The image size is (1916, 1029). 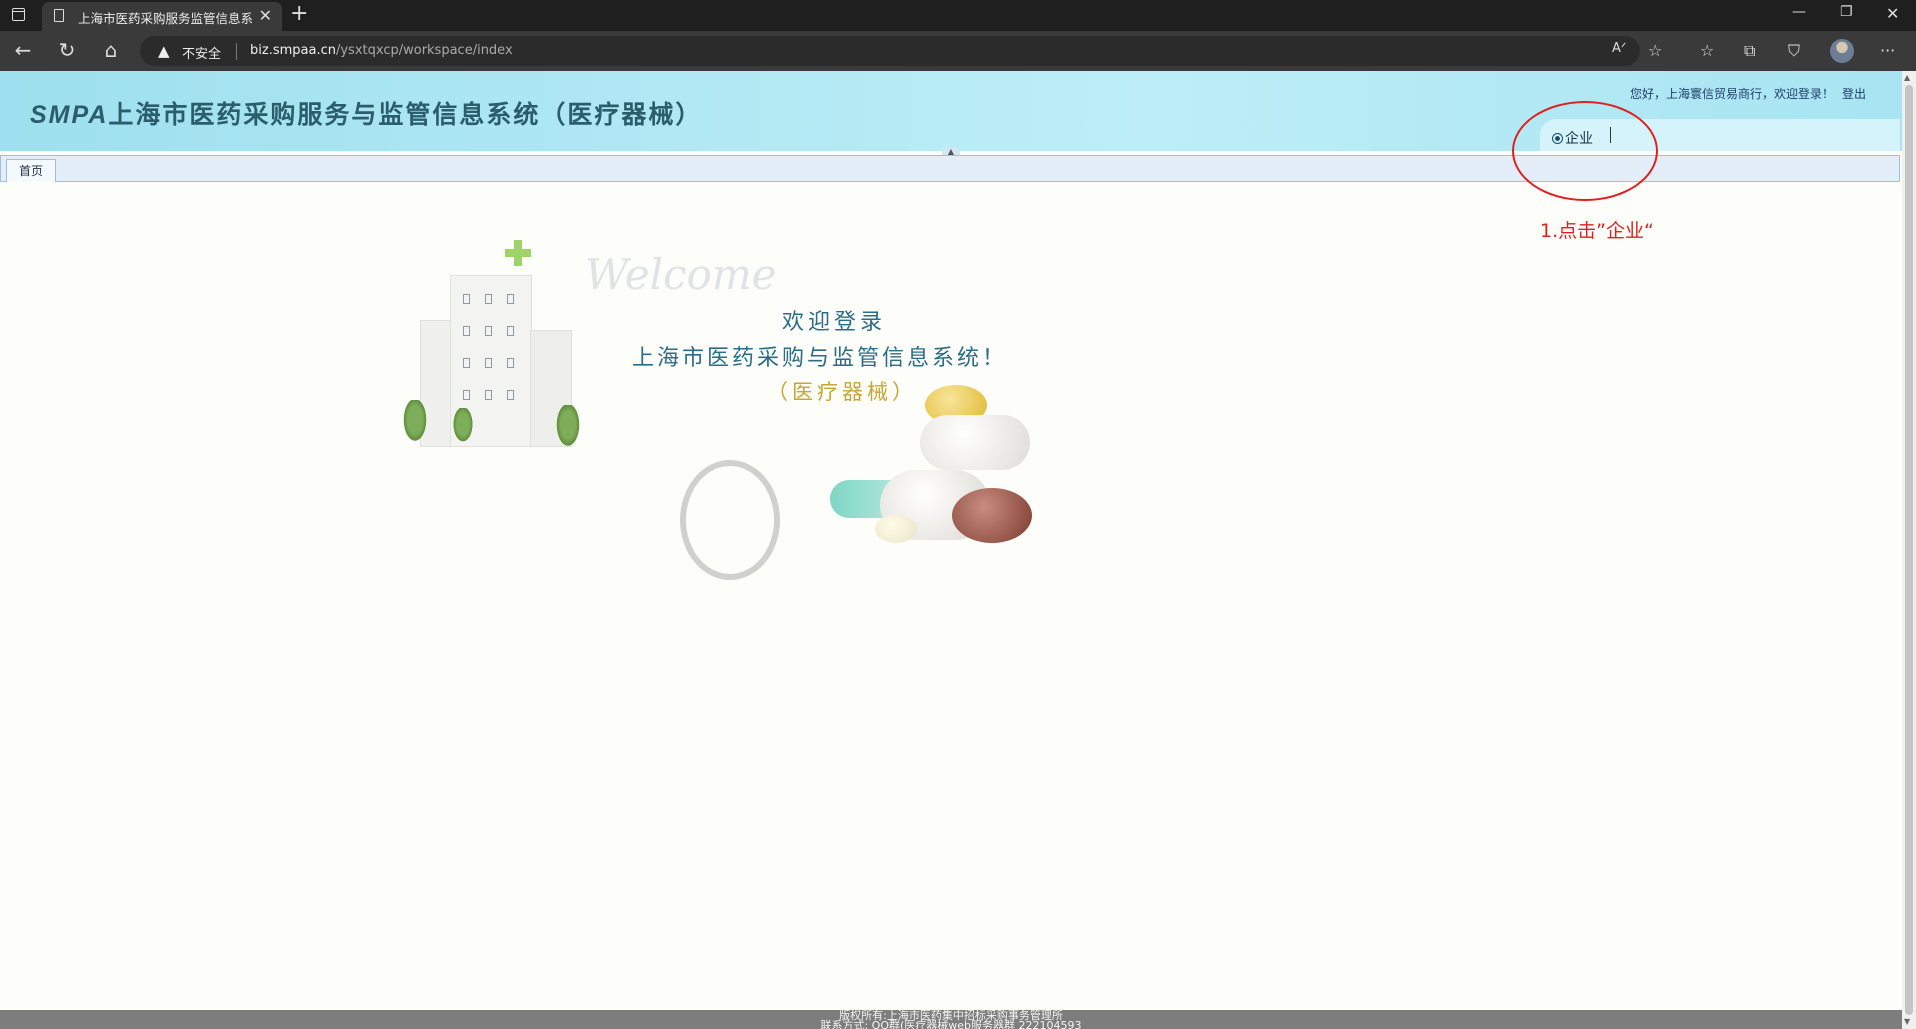 I want to click on new-tab-icon: +, so click(x=299, y=13).